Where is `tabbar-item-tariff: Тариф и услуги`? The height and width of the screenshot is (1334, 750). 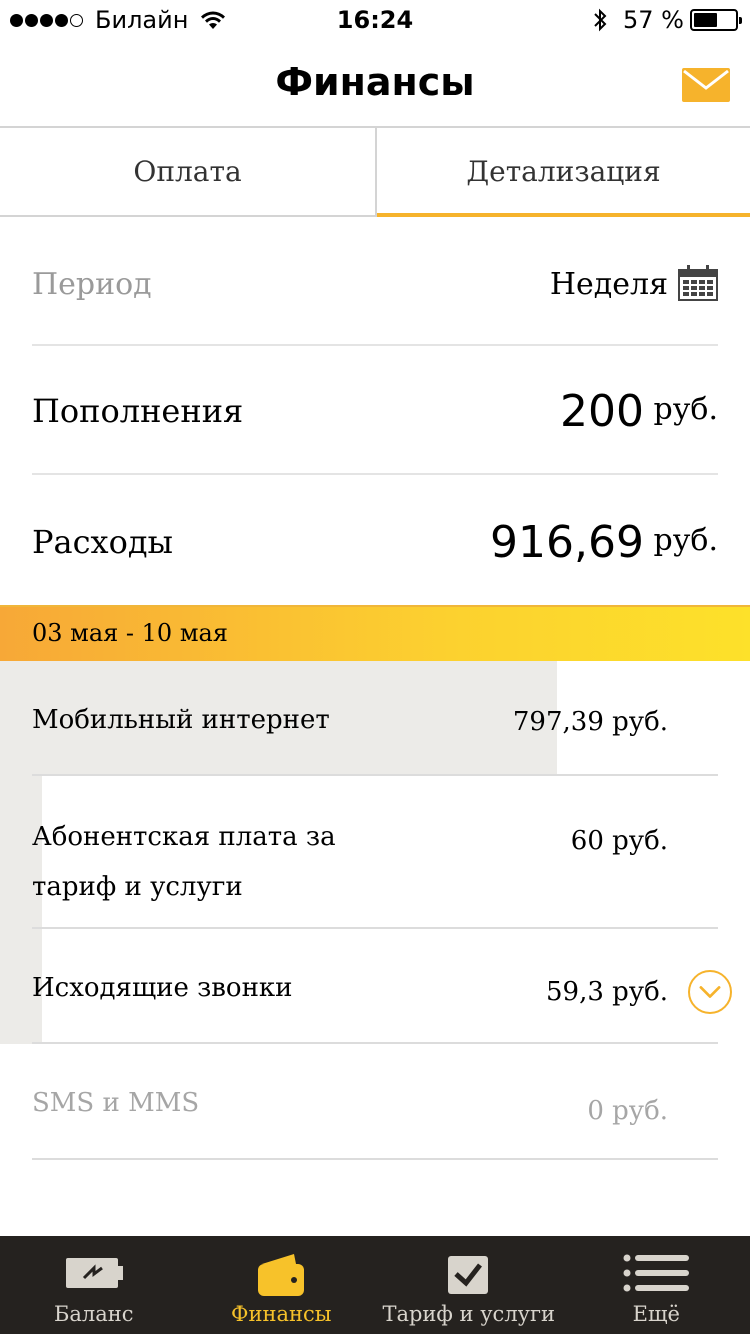
tabbar-item-tariff: Тариф и услуги is located at coordinates (469, 1285).